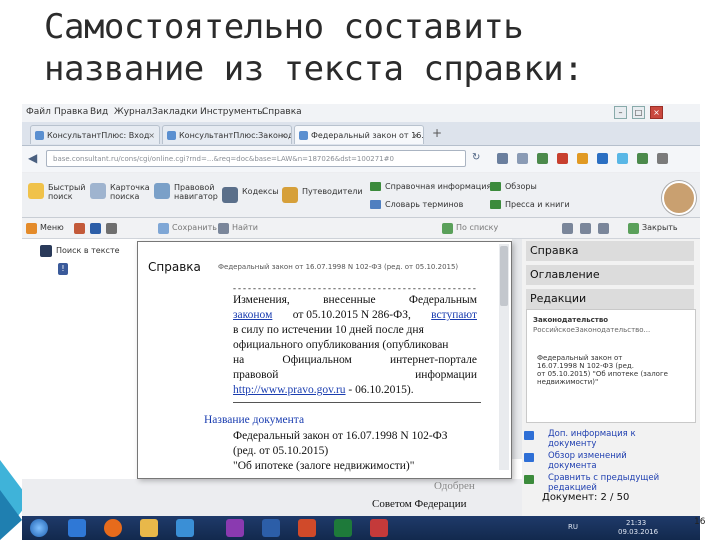  What do you see at coordinates (307, 528) in the screenshot?
I see `powerpoint-icon` at bounding box center [307, 528].